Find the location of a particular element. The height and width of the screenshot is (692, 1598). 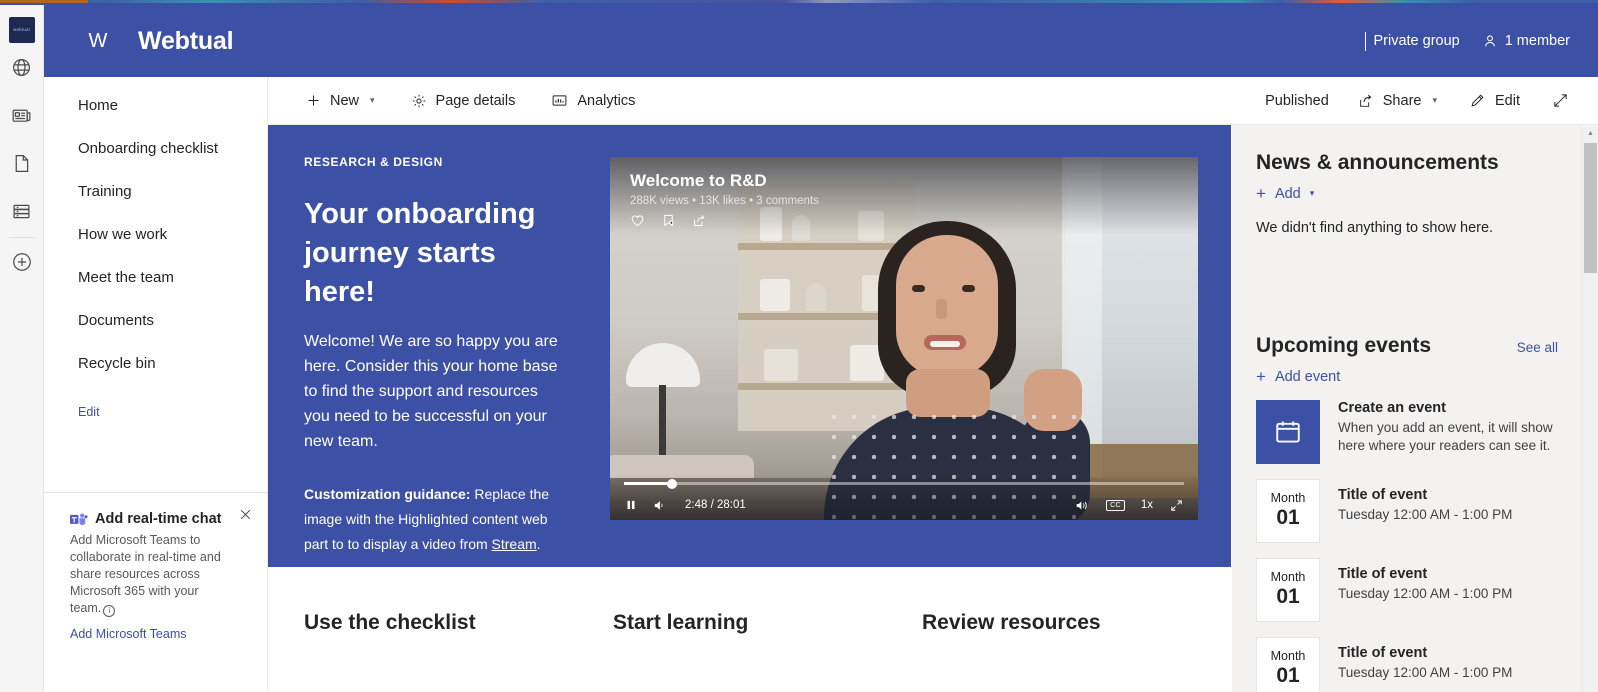

video-stats: 288K views • 13K likes • 3 comments is located at coordinates (724, 201).